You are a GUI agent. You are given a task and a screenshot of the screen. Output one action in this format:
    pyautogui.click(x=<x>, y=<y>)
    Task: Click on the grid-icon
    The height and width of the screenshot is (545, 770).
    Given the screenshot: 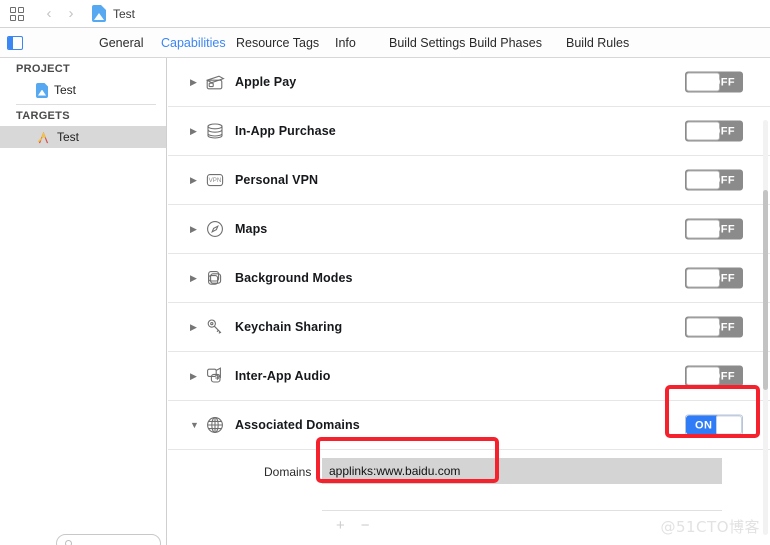 What is the action you would take?
    pyautogui.click(x=17, y=14)
    